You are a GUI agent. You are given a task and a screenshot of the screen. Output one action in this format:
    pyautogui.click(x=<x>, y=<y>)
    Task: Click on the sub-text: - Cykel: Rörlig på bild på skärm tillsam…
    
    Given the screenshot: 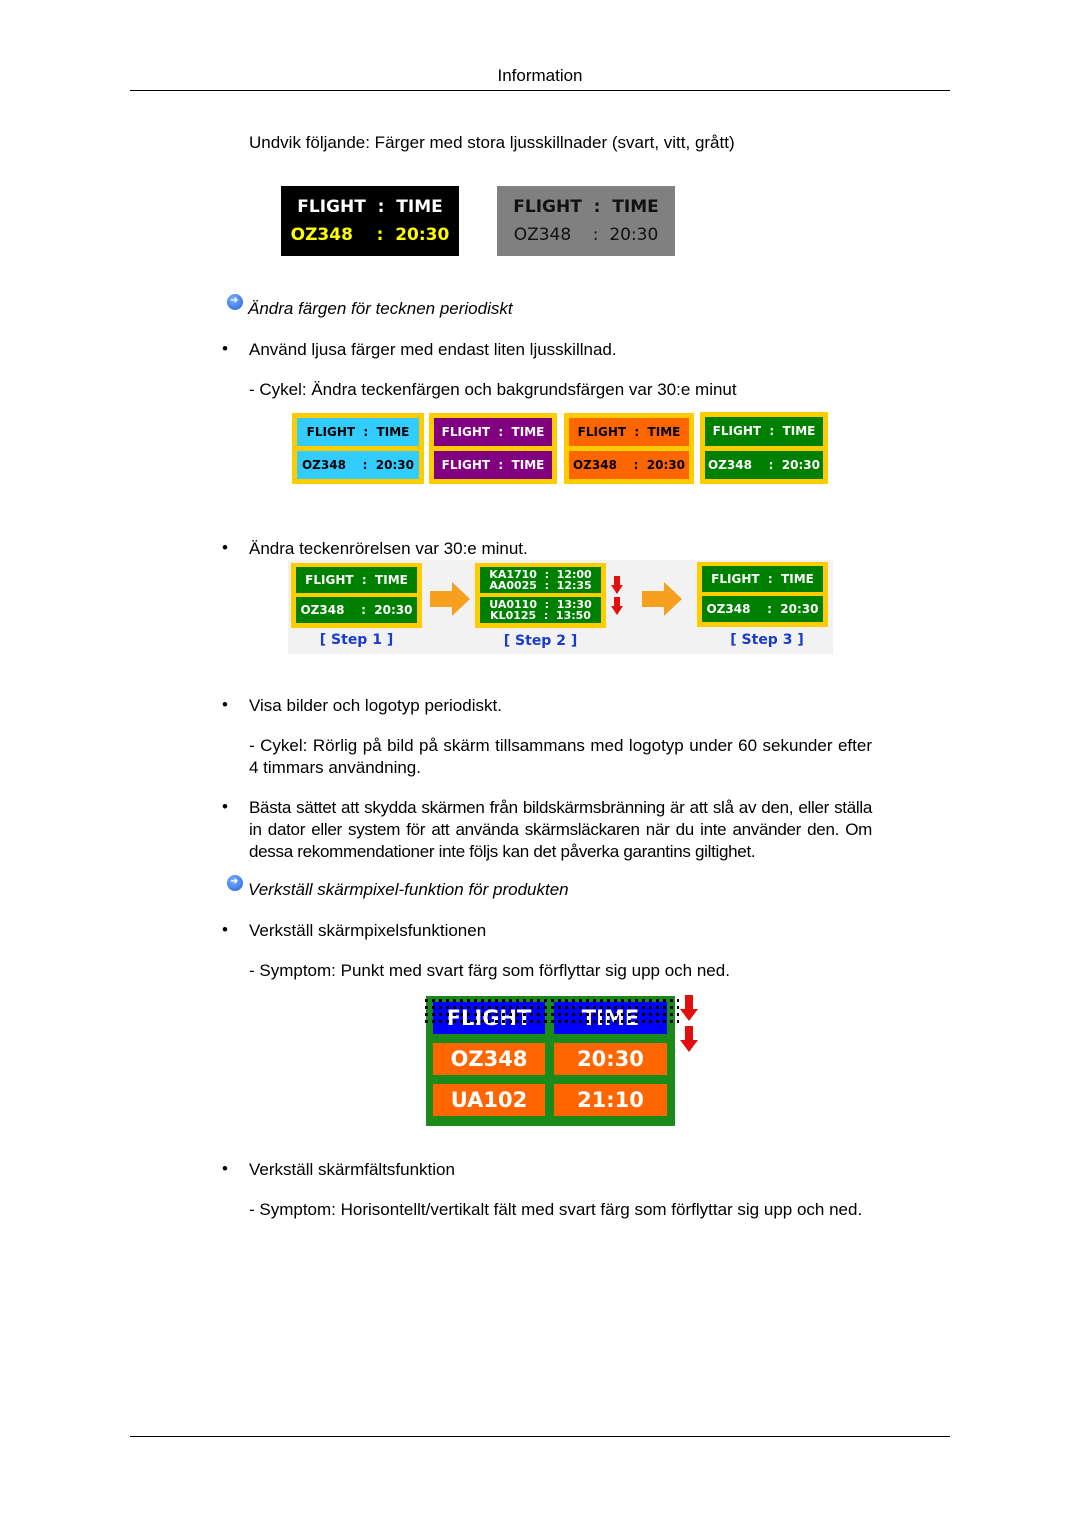 What is the action you would take?
    pyautogui.click(x=560, y=756)
    